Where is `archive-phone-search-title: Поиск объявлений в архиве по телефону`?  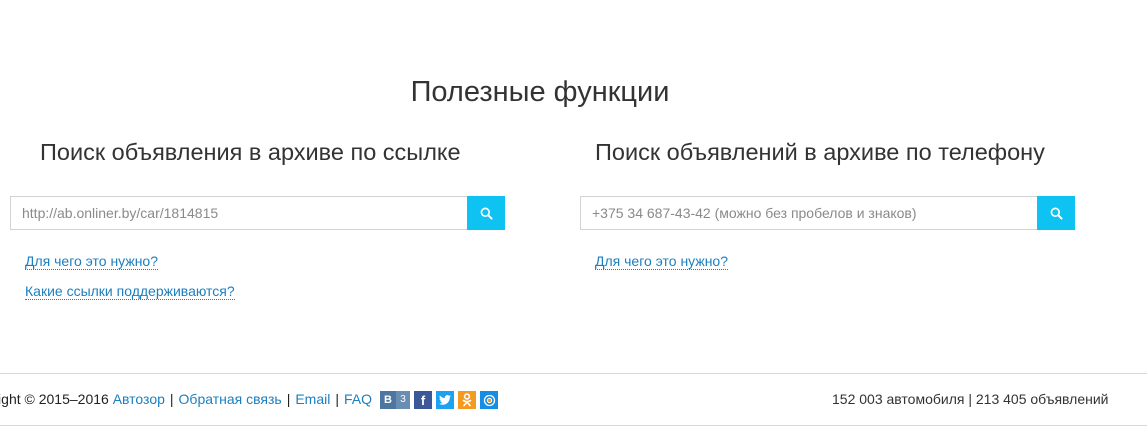
archive-phone-search-title: Поиск объявлений в архиве по телефону is located at coordinates (820, 152).